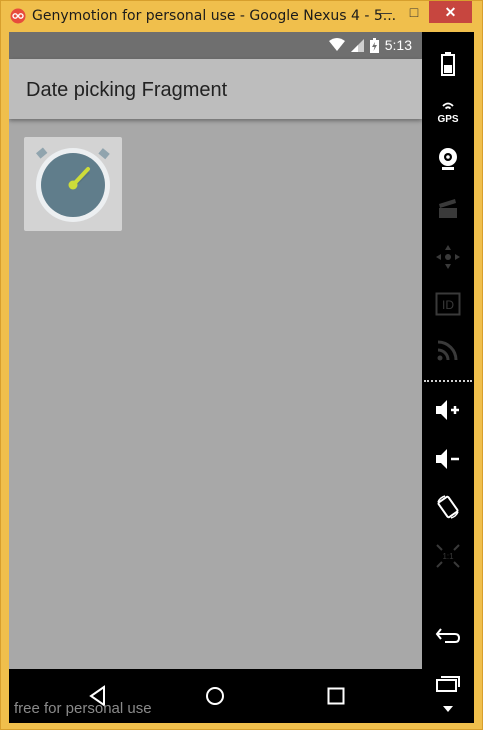  What do you see at coordinates (83, 708) in the screenshot?
I see `watermark-text: free for personal use` at bounding box center [83, 708].